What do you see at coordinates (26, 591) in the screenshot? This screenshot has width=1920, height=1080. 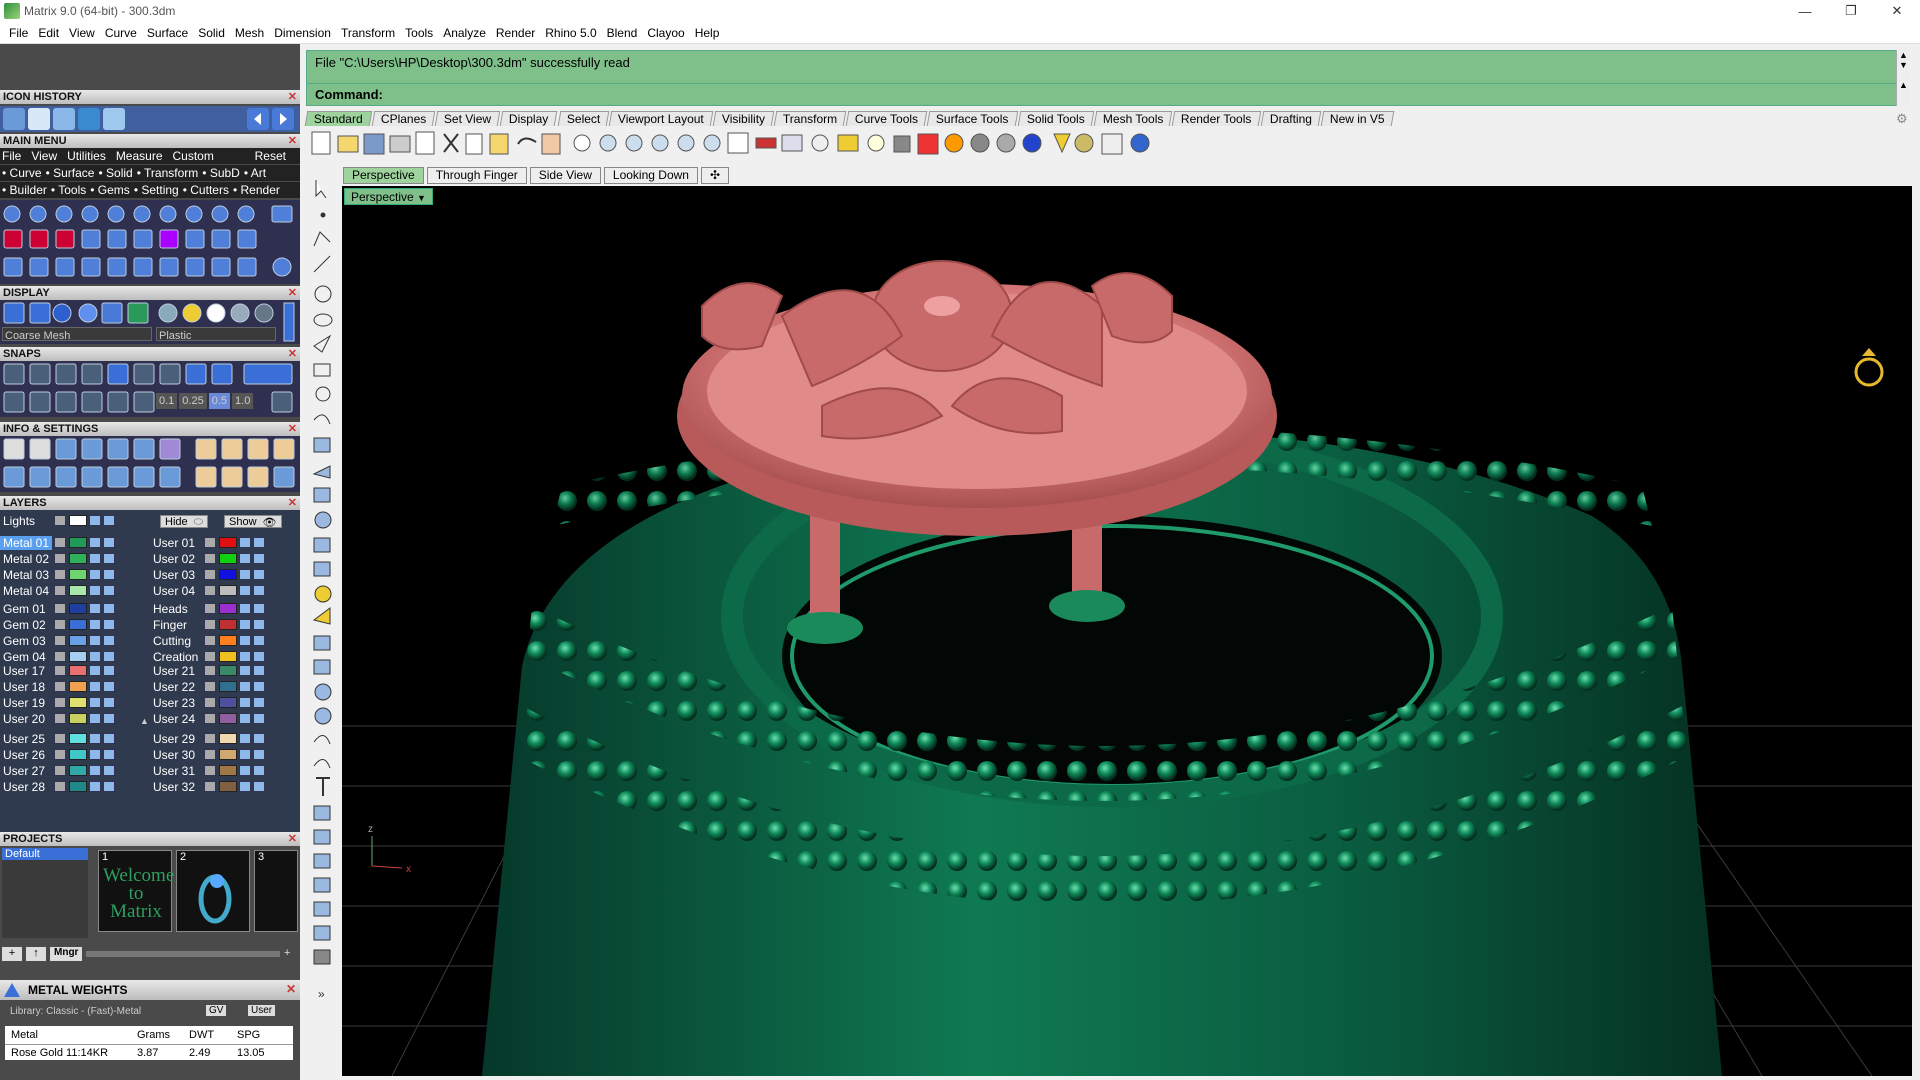 I see `layer-name: Metal 04` at bounding box center [26, 591].